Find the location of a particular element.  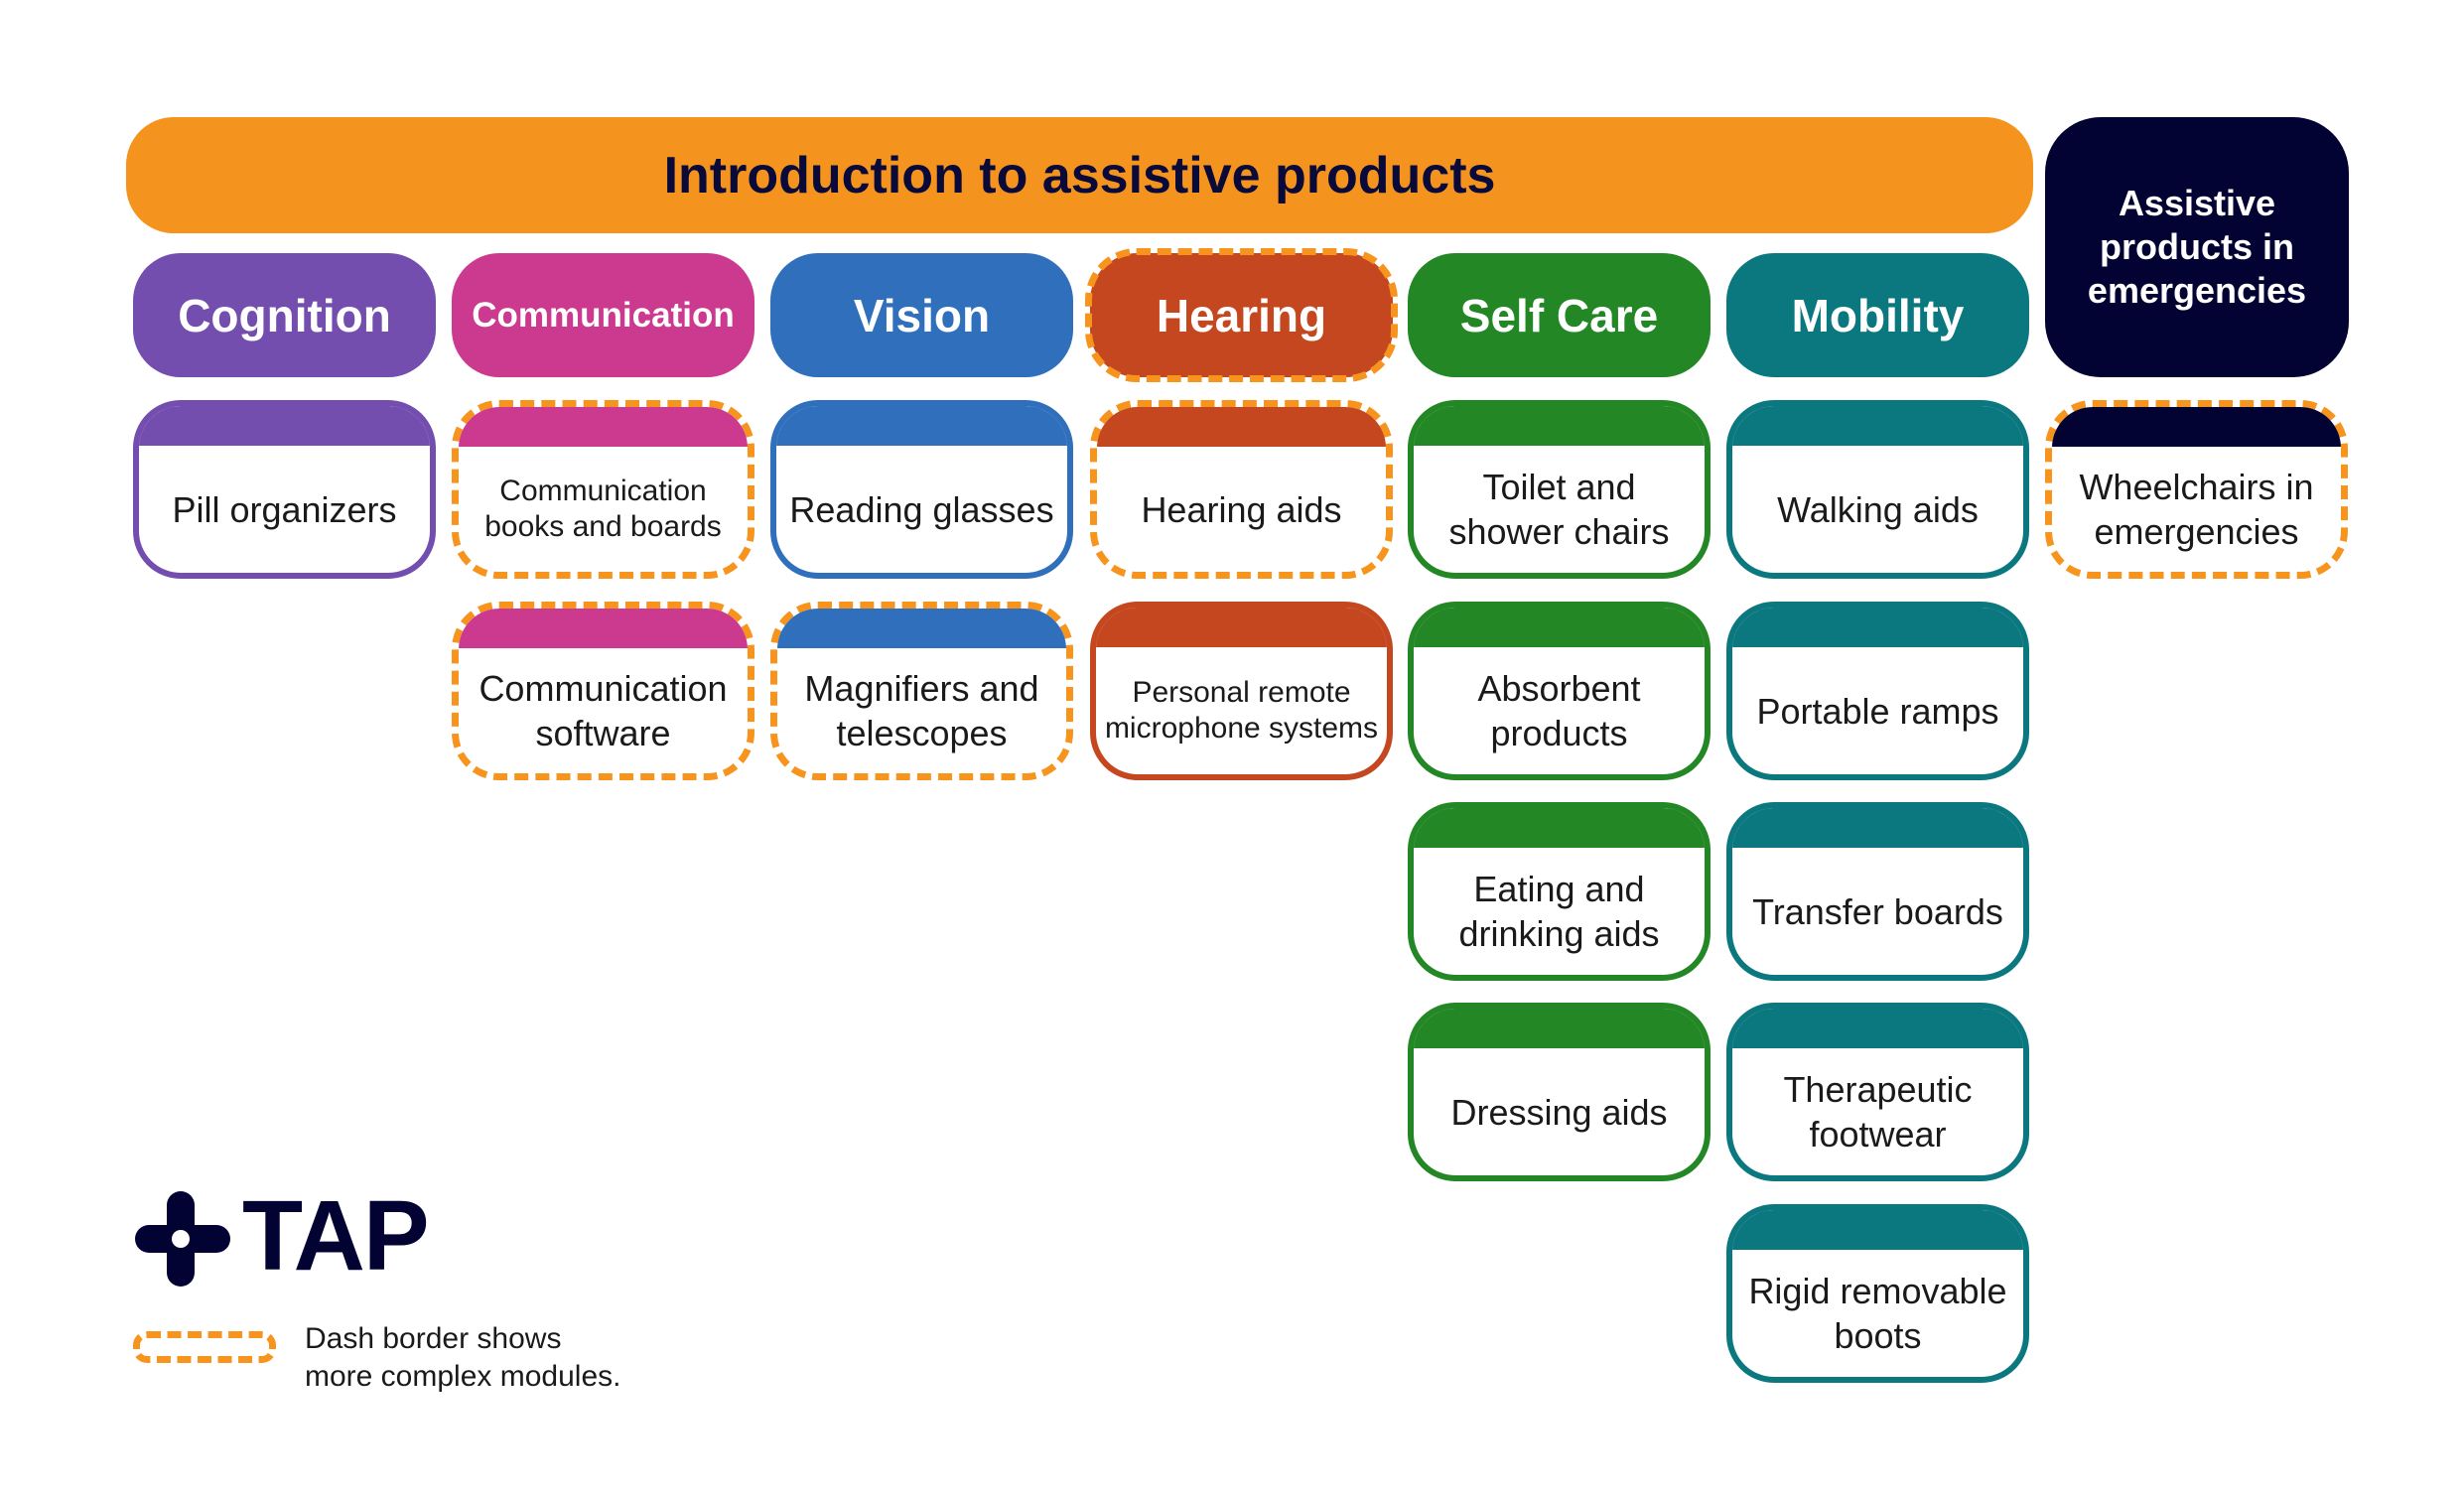

module-card-absorbent-products: Absorbent products is located at coordinates (1559, 691).